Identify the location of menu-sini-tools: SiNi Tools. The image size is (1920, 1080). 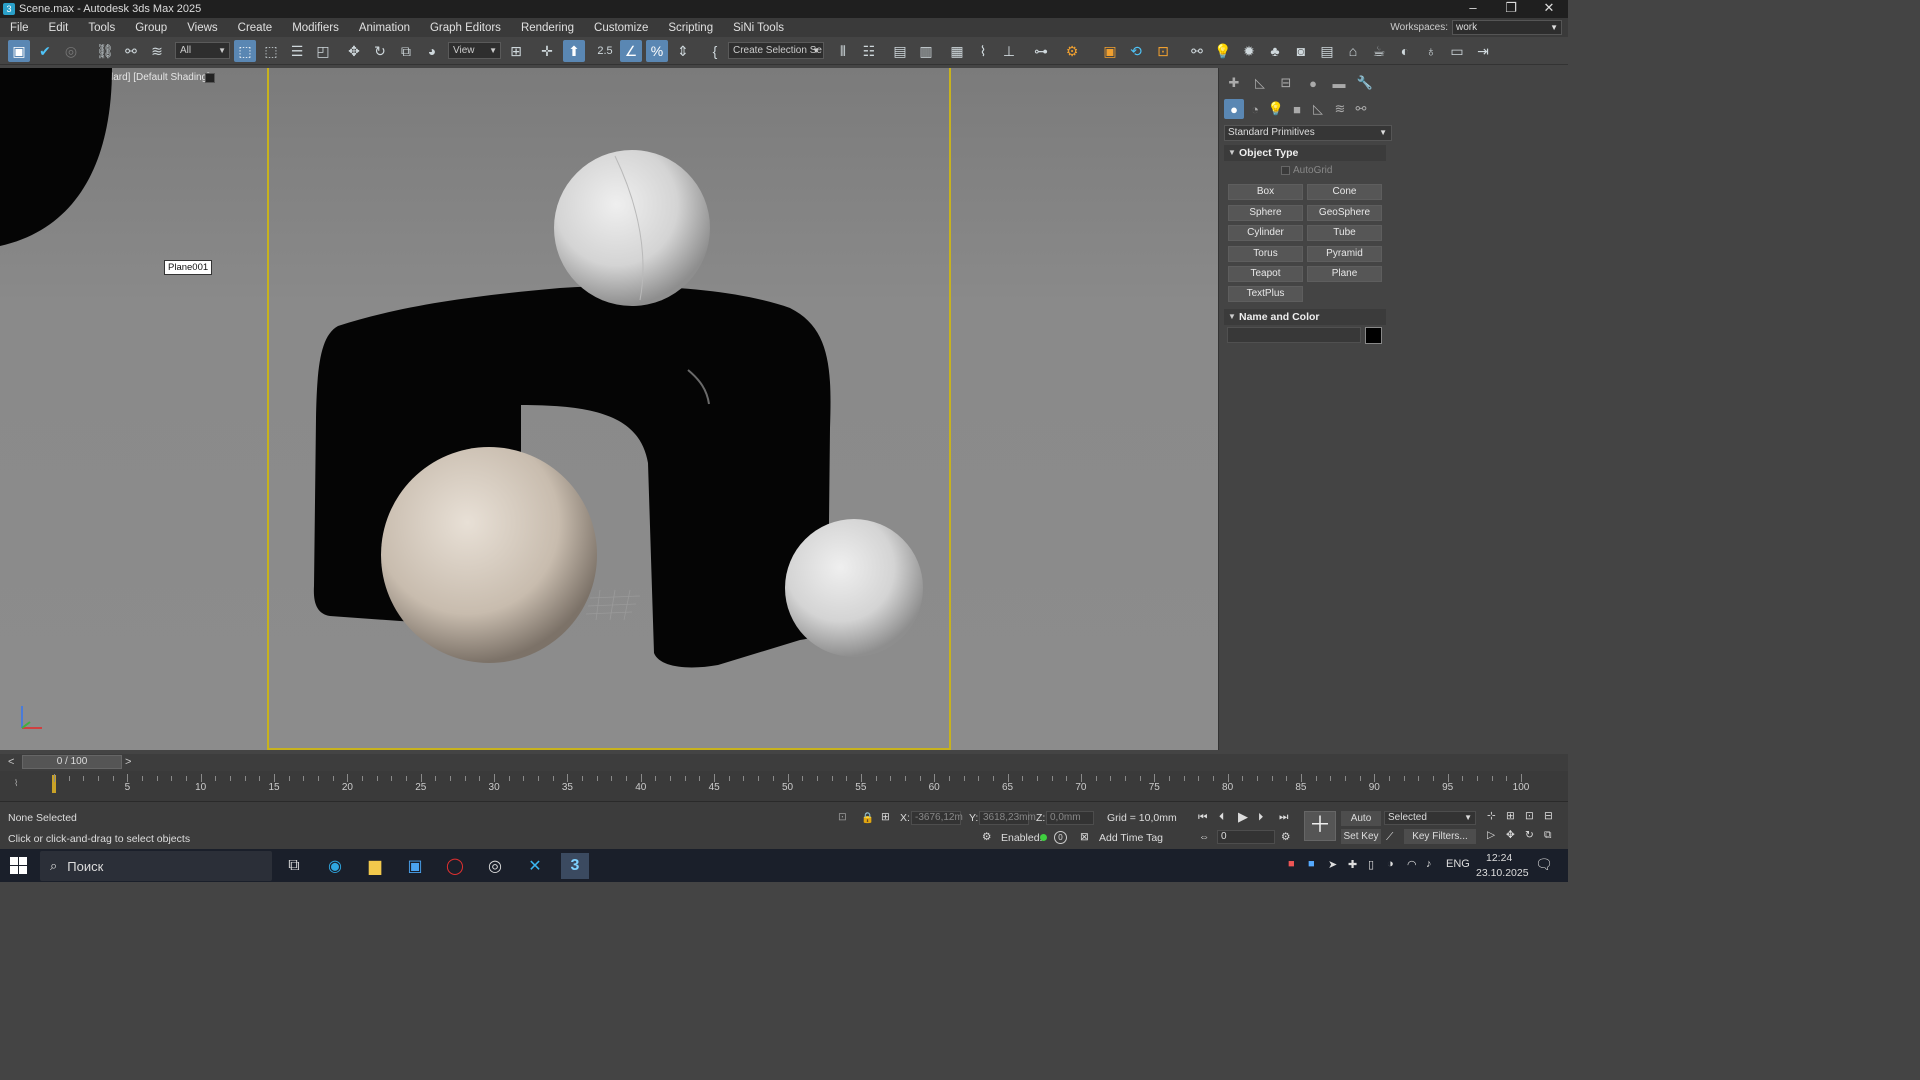
(758, 28).